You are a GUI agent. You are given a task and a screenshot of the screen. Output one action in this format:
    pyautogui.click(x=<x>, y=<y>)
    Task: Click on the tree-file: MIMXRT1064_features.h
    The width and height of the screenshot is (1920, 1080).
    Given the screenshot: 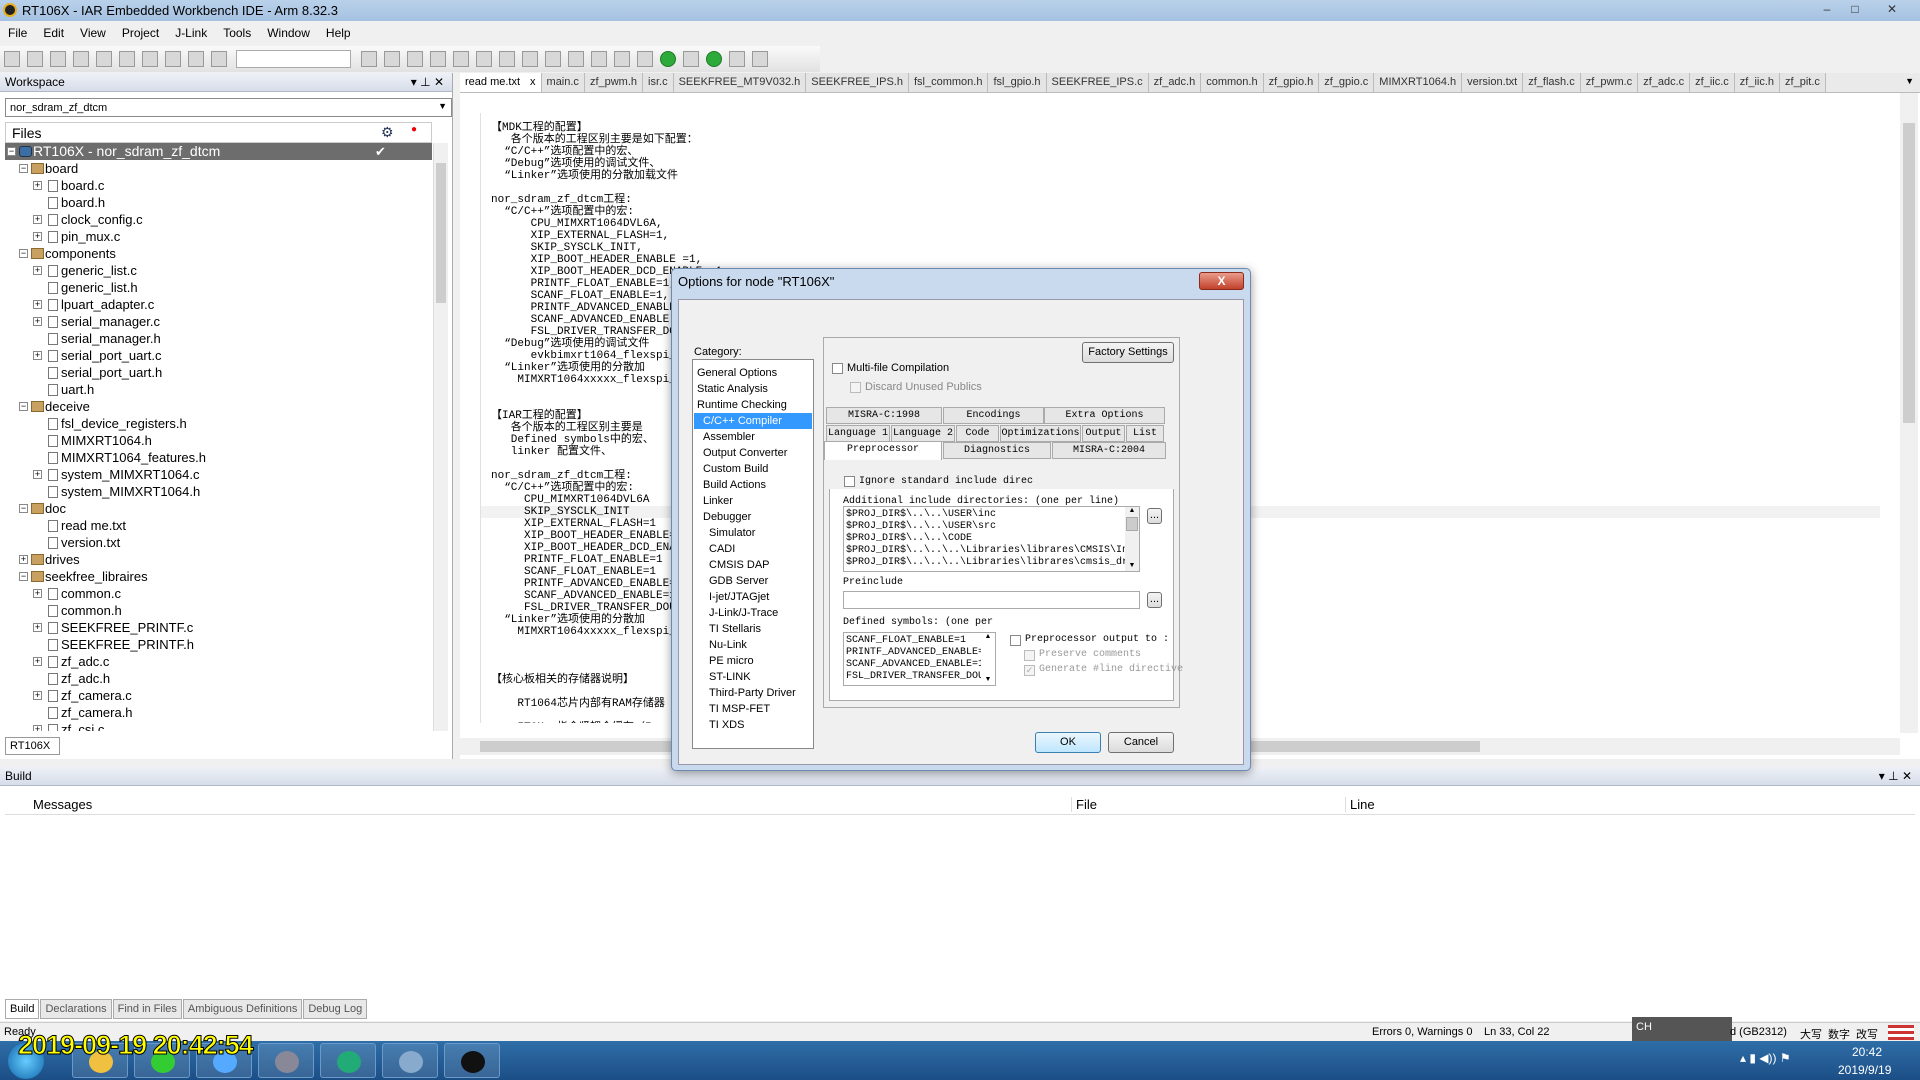 What is the action you would take?
    pyautogui.click(x=218, y=457)
    